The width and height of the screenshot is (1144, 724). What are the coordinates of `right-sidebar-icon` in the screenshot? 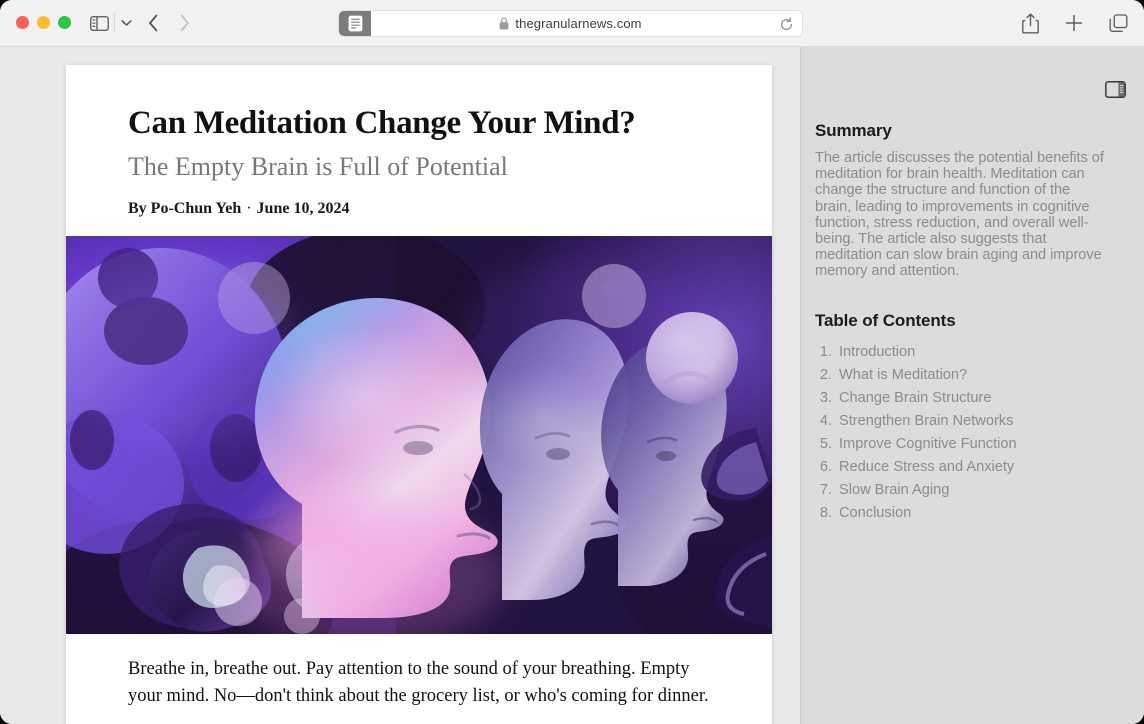 It's located at (1115, 89).